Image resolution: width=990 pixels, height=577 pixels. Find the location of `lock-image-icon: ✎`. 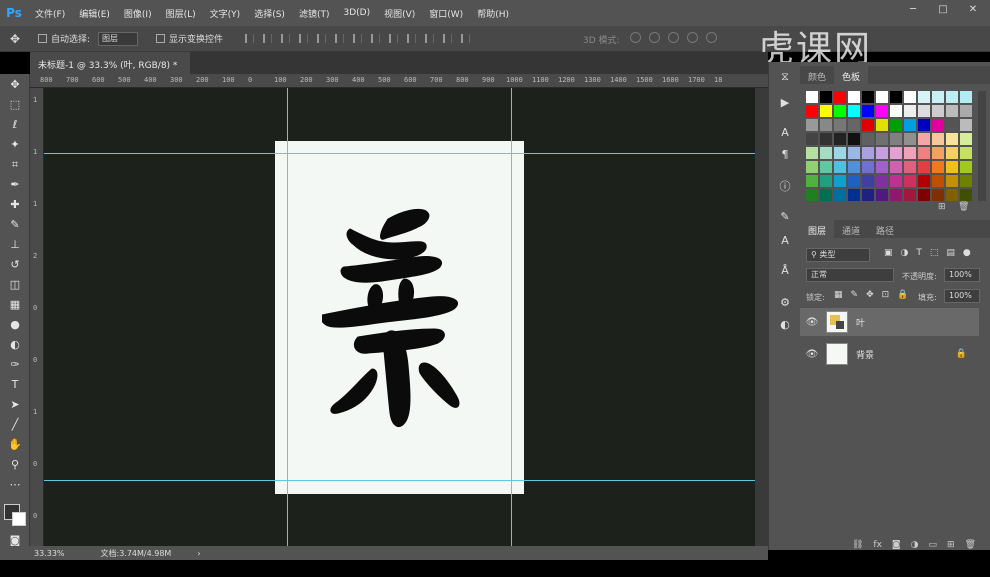

lock-image-icon: ✎ is located at coordinates (855, 295).